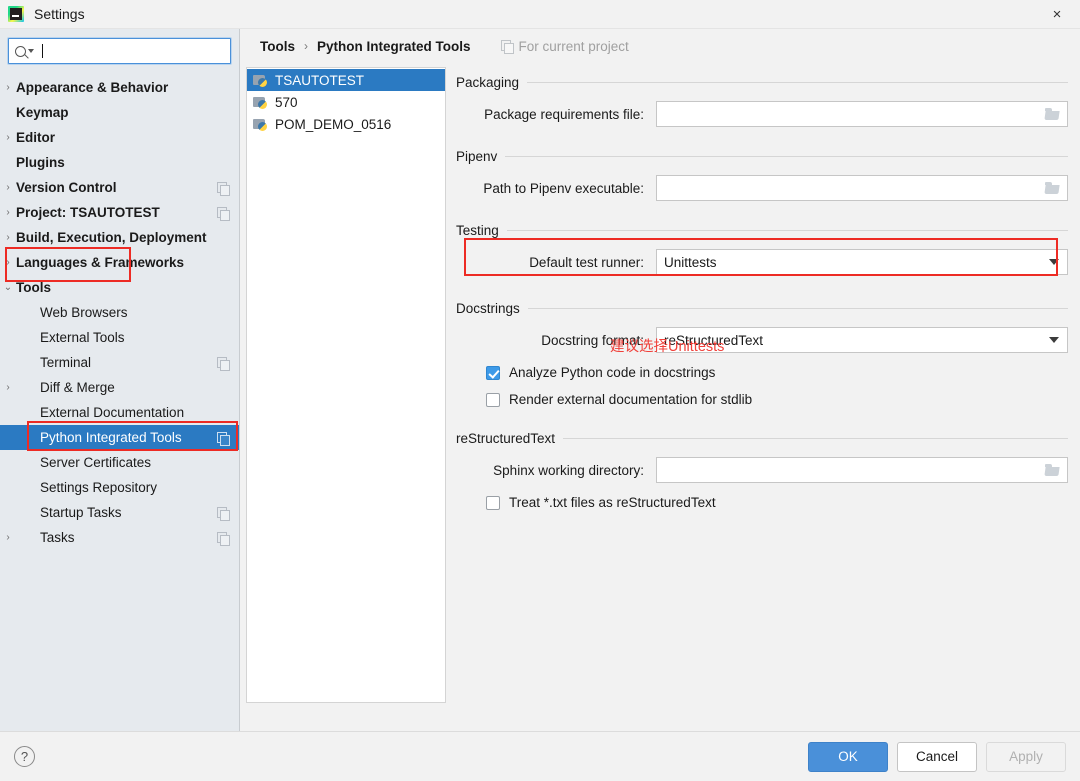 The width and height of the screenshot is (1080, 781). I want to click on group-docstrings: Docstrings, so click(762, 295).